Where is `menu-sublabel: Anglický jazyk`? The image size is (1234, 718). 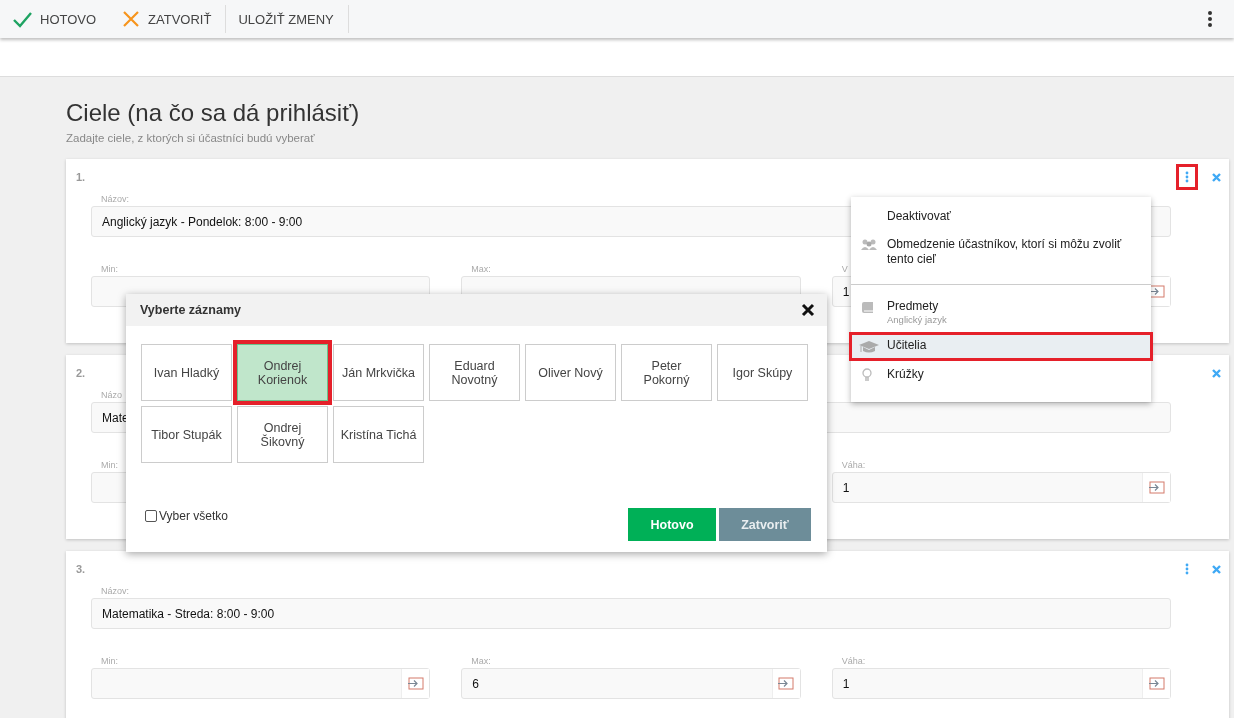
menu-sublabel: Anglický jazyk is located at coordinates (917, 319).